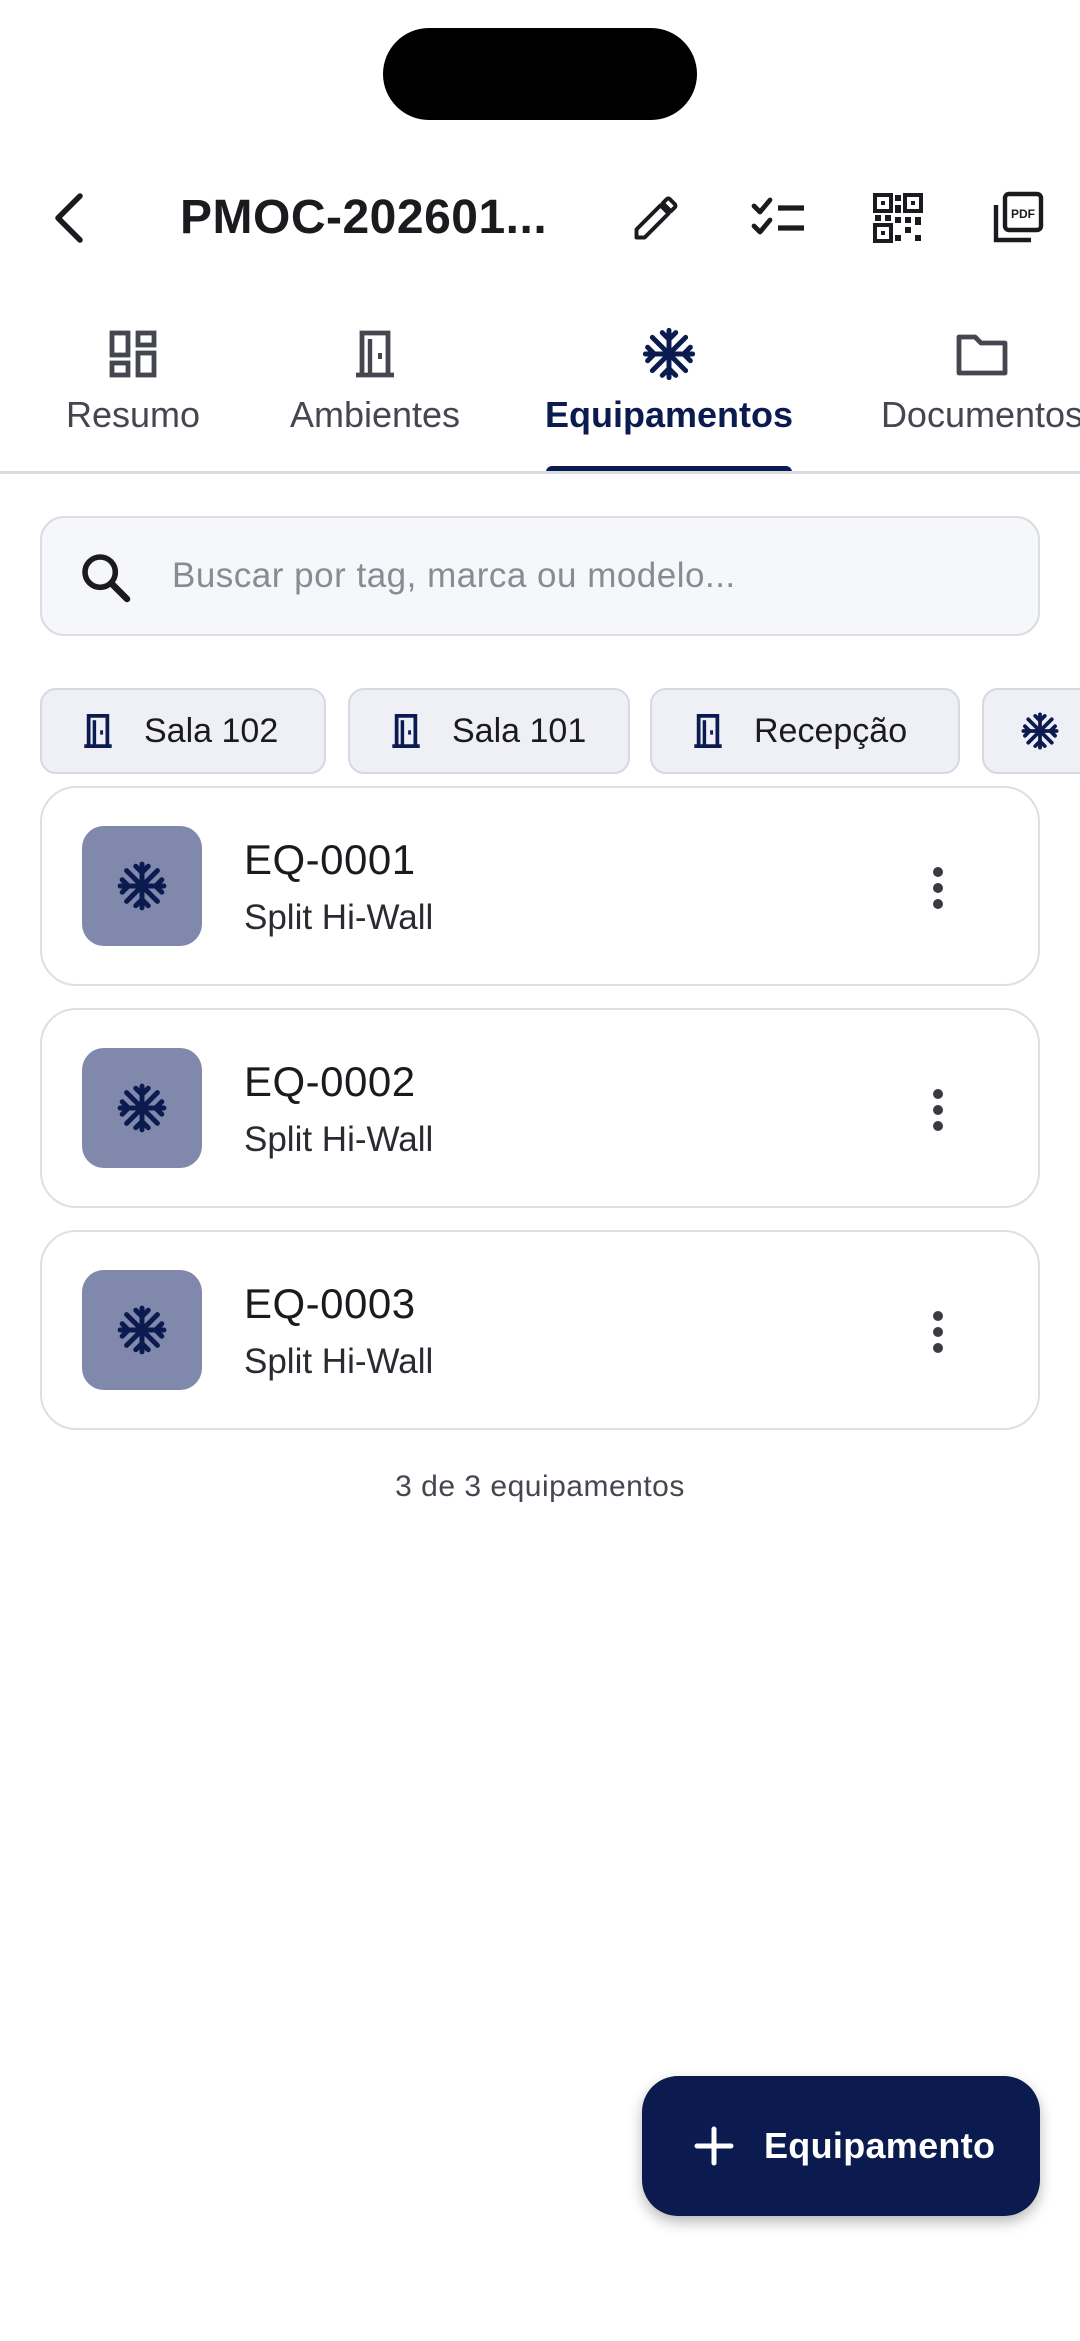 Image resolution: width=1080 pixels, height=2341 pixels. I want to click on filter-chip-recepcao: Recepção, so click(805, 731).